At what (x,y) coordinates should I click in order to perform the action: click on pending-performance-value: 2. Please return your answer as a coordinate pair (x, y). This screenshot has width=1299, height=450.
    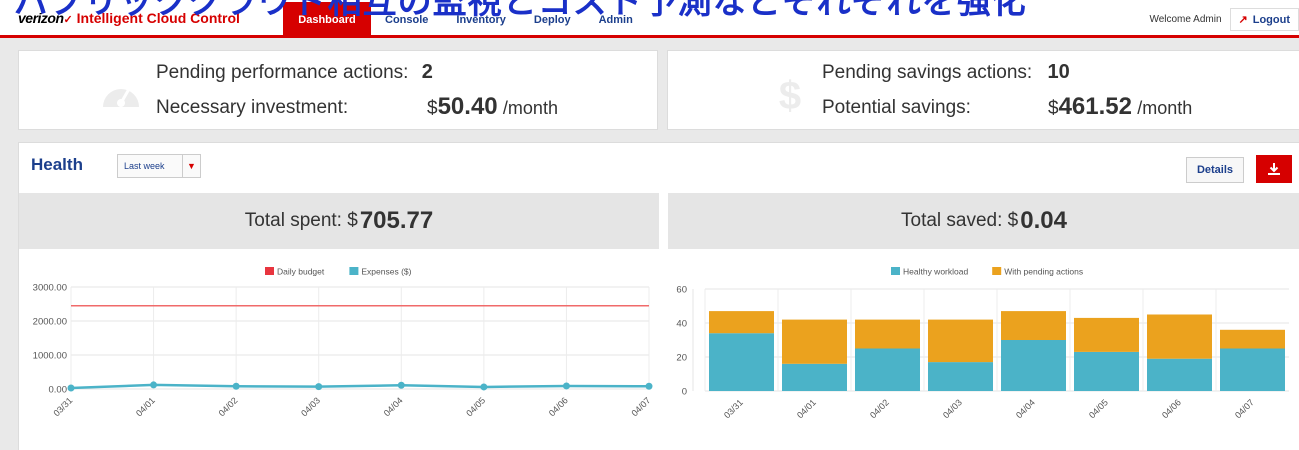
    Looking at the image, I should click on (427, 72).